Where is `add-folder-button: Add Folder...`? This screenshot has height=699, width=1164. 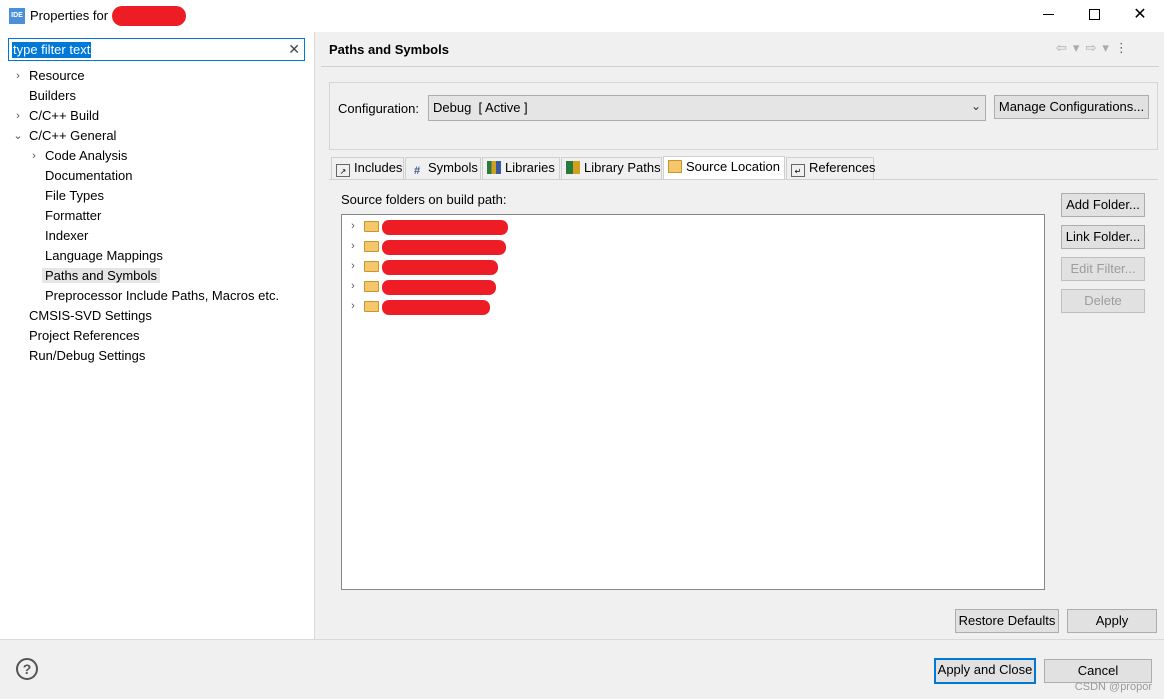
add-folder-button: Add Folder... is located at coordinates (1103, 205).